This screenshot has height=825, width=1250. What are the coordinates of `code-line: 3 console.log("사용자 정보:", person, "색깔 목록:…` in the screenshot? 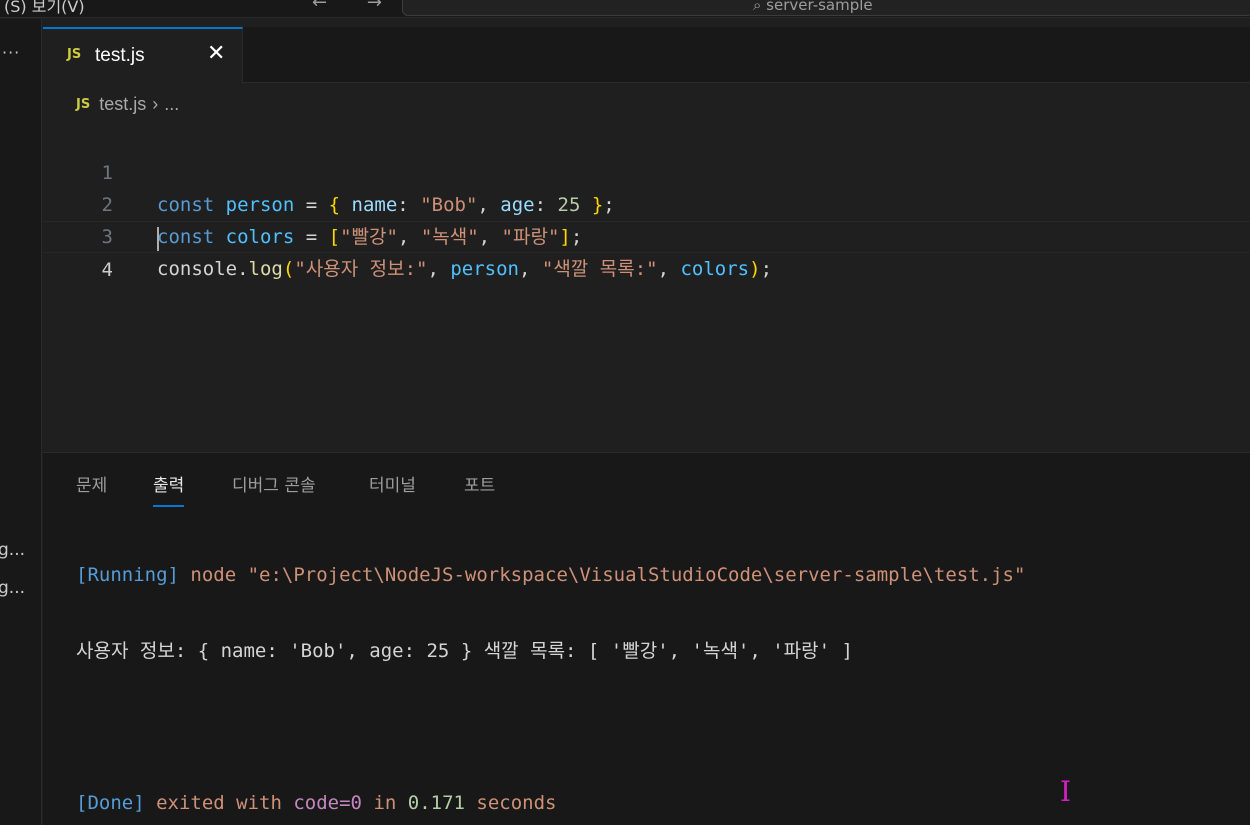 It's located at (646, 234).